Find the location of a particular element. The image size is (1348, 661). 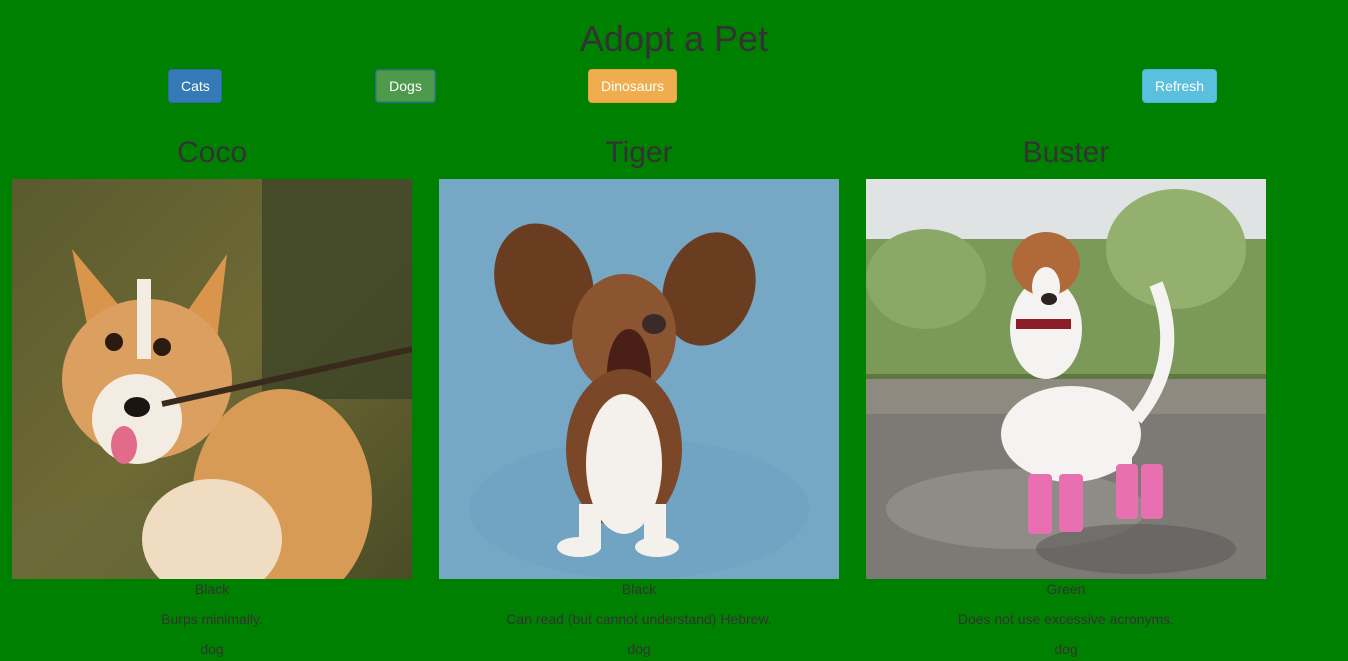

dogs-button: Dogs is located at coordinates (405, 86).